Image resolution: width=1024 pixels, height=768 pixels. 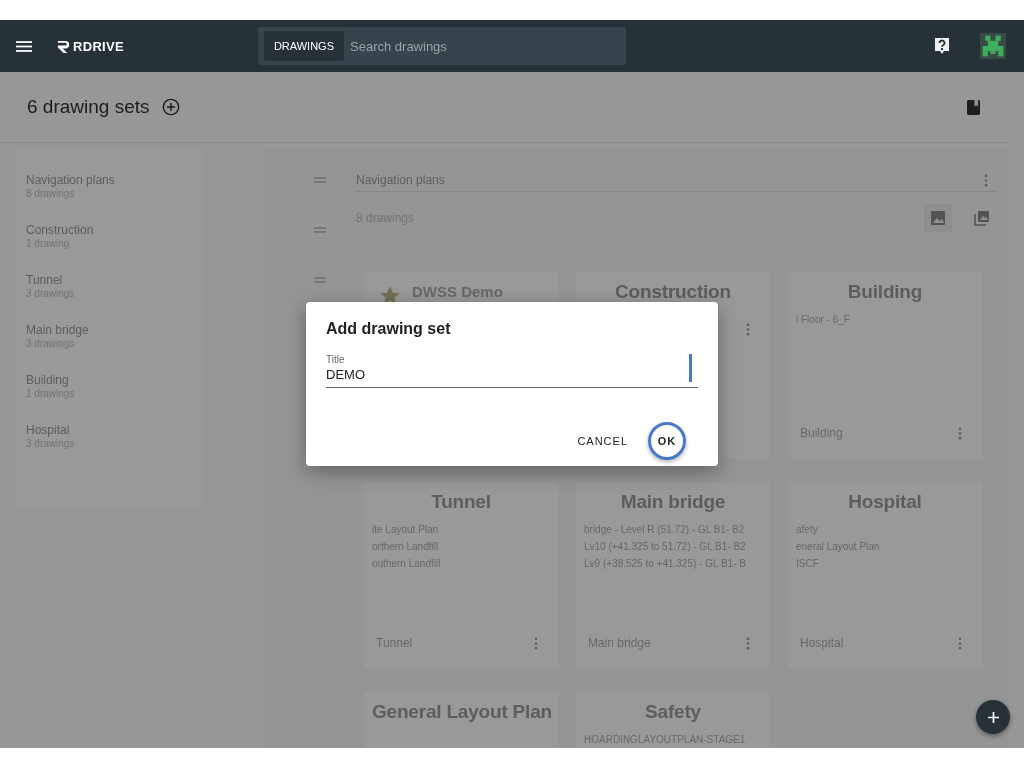 I want to click on card-title: General Layout Plan, so click(x=461, y=712).